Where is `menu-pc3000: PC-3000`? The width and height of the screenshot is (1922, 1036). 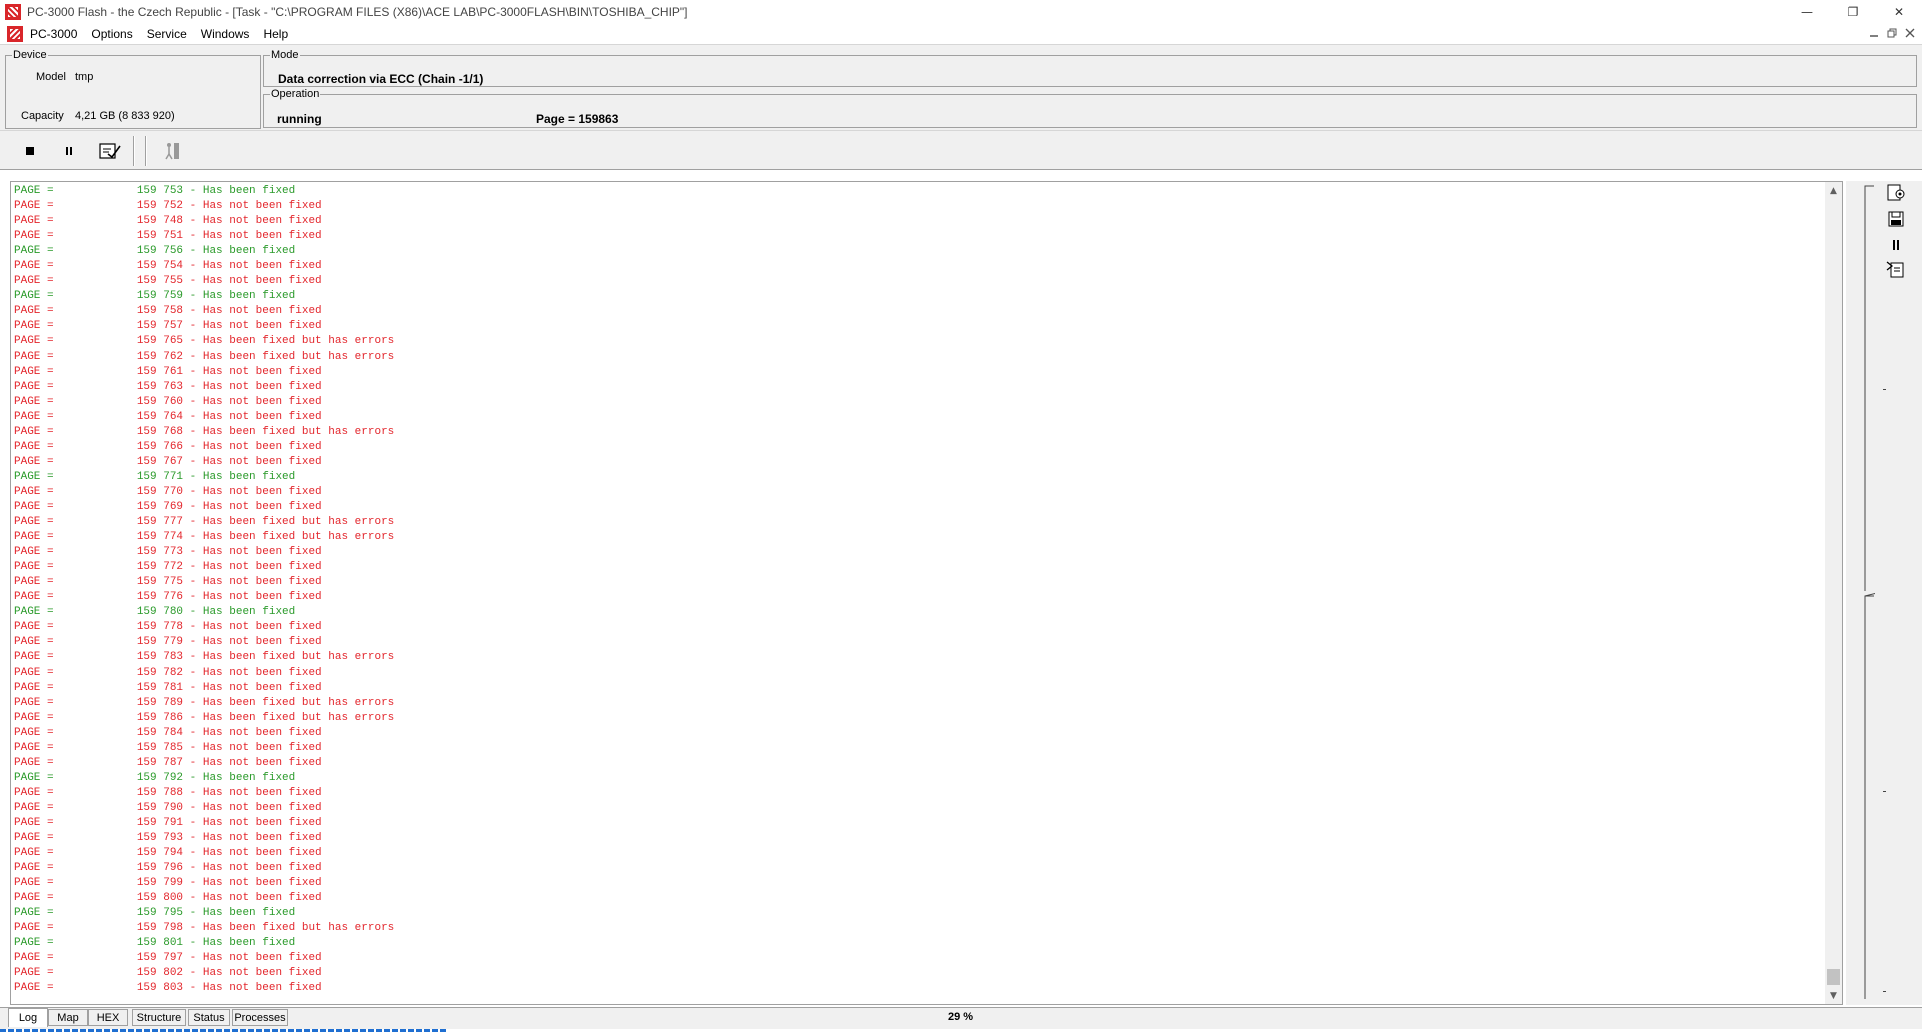 menu-pc3000: PC-3000 is located at coordinates (53, 34).